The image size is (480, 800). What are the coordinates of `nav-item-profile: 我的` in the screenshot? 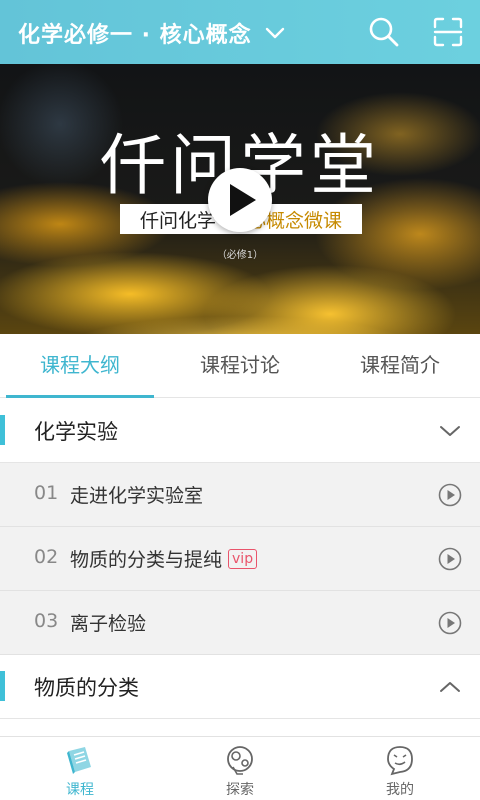 It's located at (400, 768).